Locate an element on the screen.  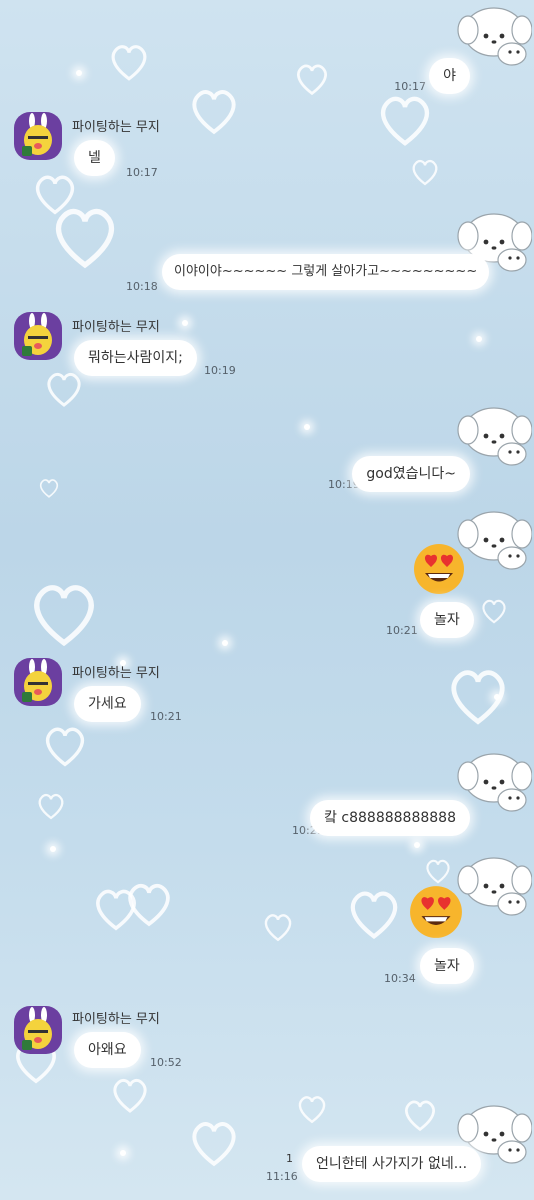
message-time: 10:52 is located at coordinates (166, 1062).